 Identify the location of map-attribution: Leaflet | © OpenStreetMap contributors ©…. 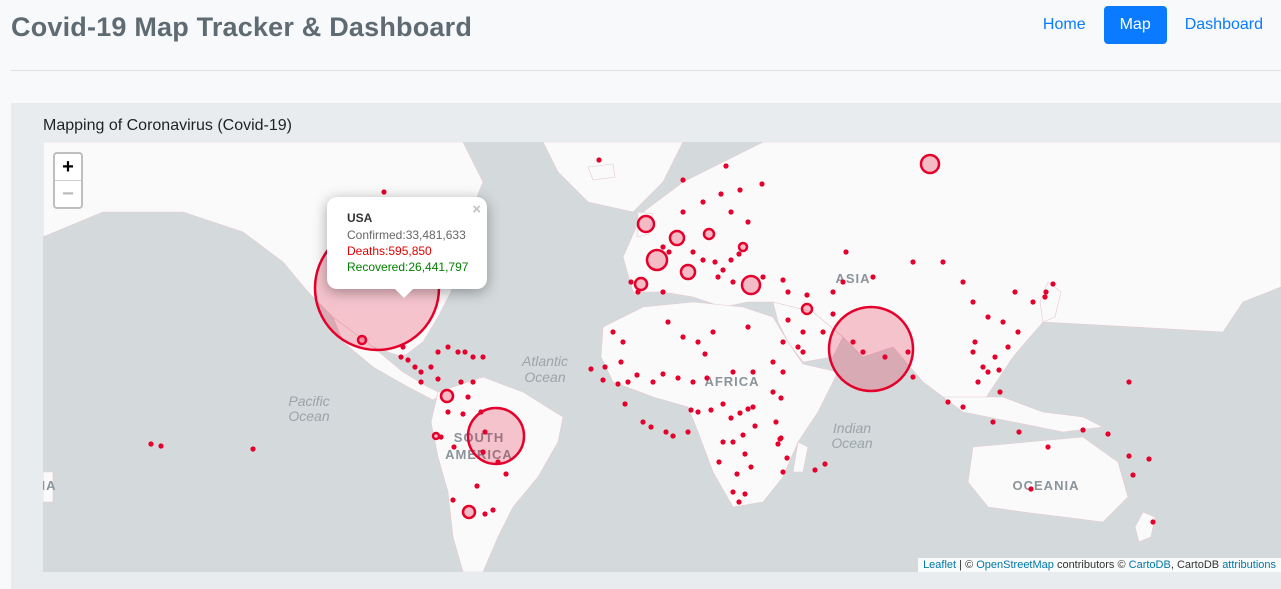
(1099, 565).